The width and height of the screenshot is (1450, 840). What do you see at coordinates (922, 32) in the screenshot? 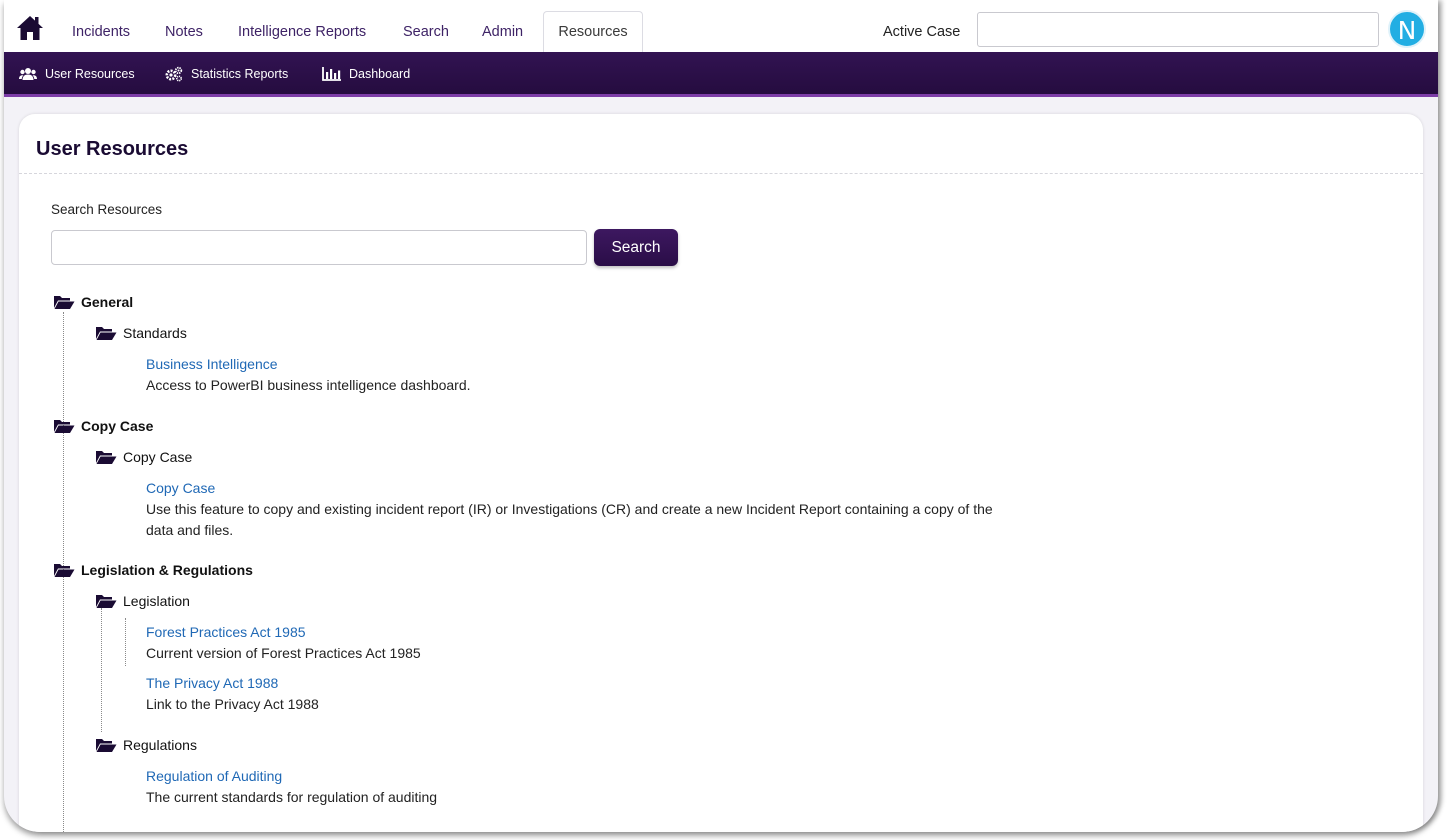
I see `active-case-label: Active Case` at bounding box center [922, 32].